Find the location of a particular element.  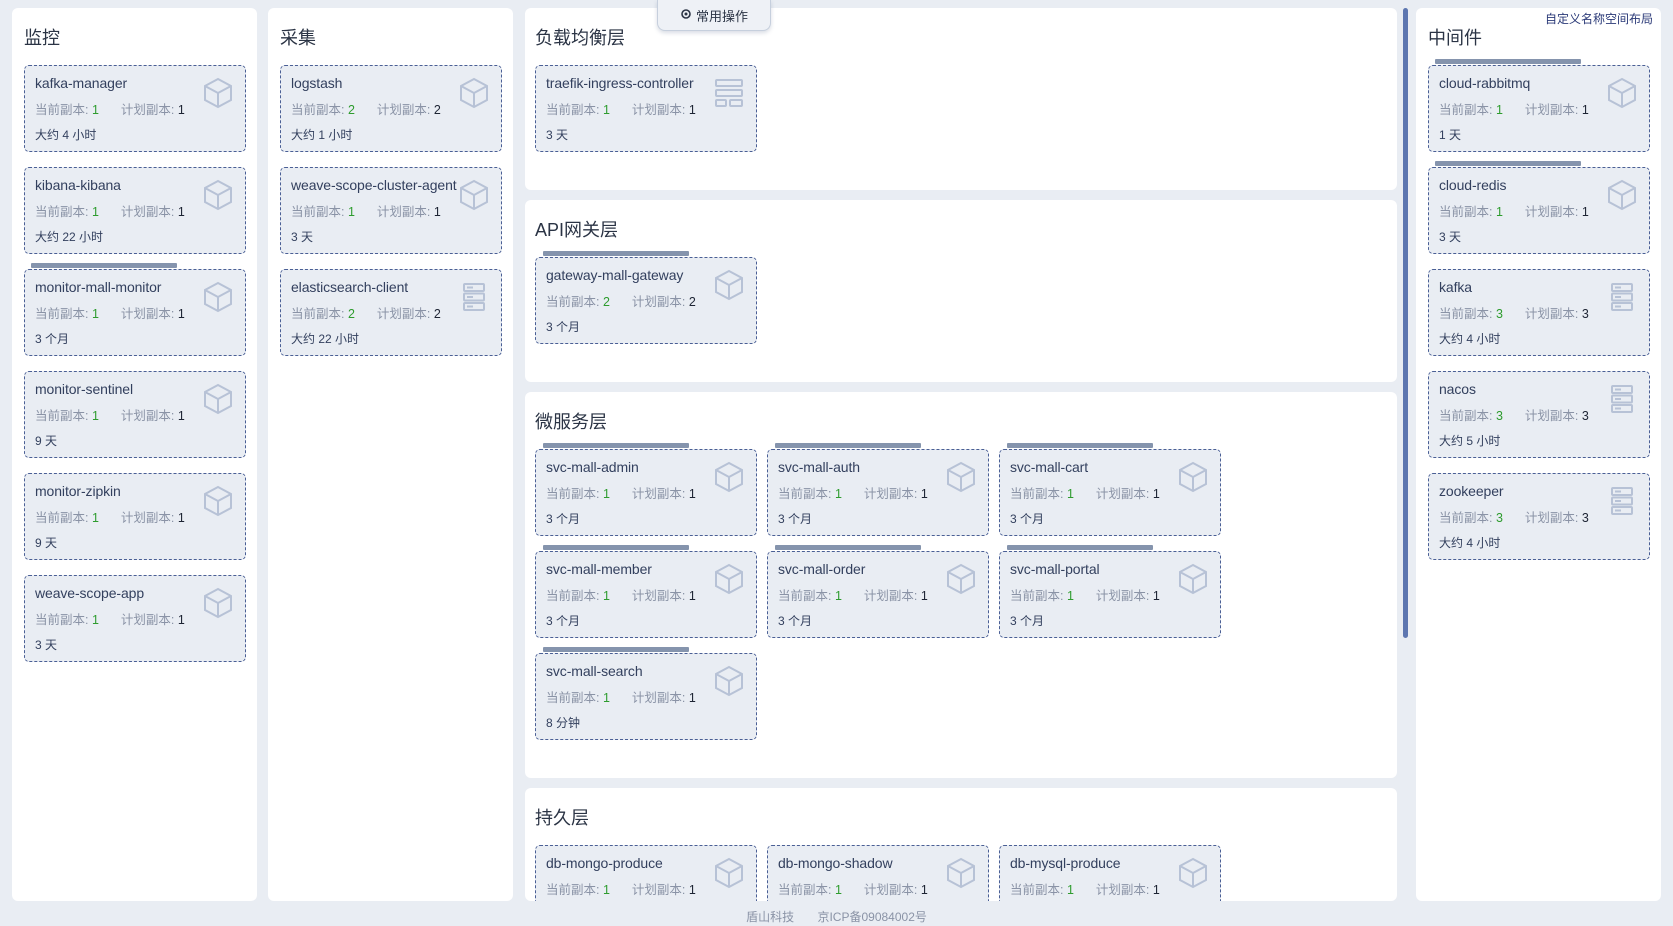

workload-card: svc-mall-auth 当前副本: 1 计划副本: 13 个月 is located at coordinates (878, 492).